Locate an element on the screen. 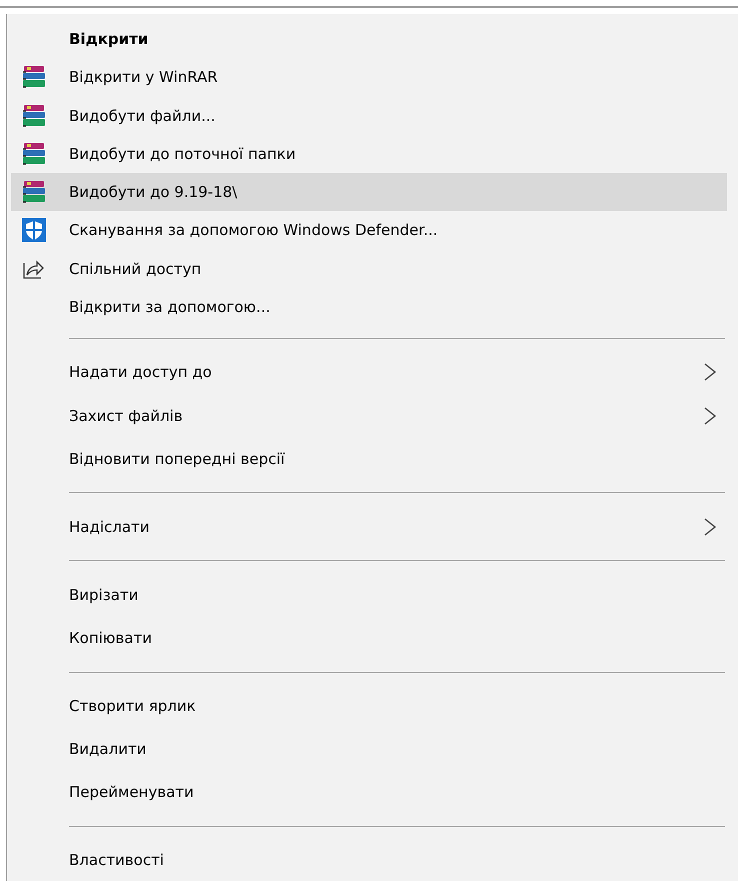  menu-item: Надіслати is located at coordinates (369, 526).